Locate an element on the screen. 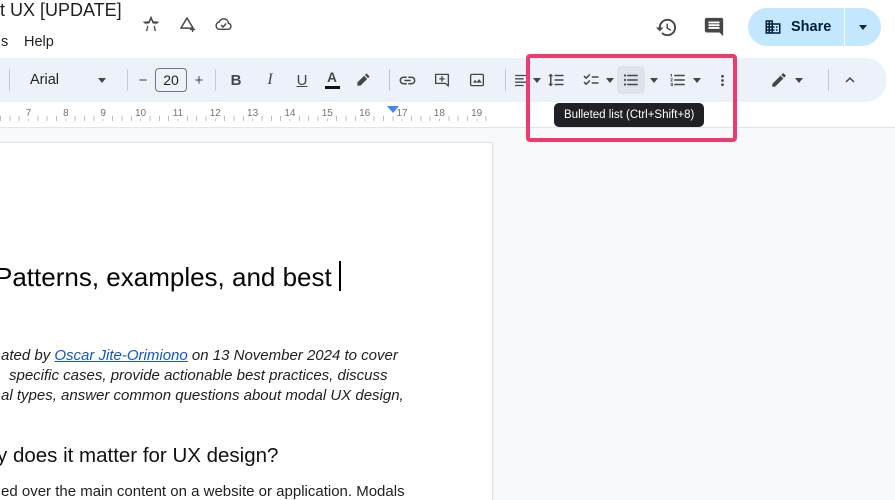 The height and width of the screenshot is (500, 895). editing-mode-dropdown-button is located at coordinates (799, 80).